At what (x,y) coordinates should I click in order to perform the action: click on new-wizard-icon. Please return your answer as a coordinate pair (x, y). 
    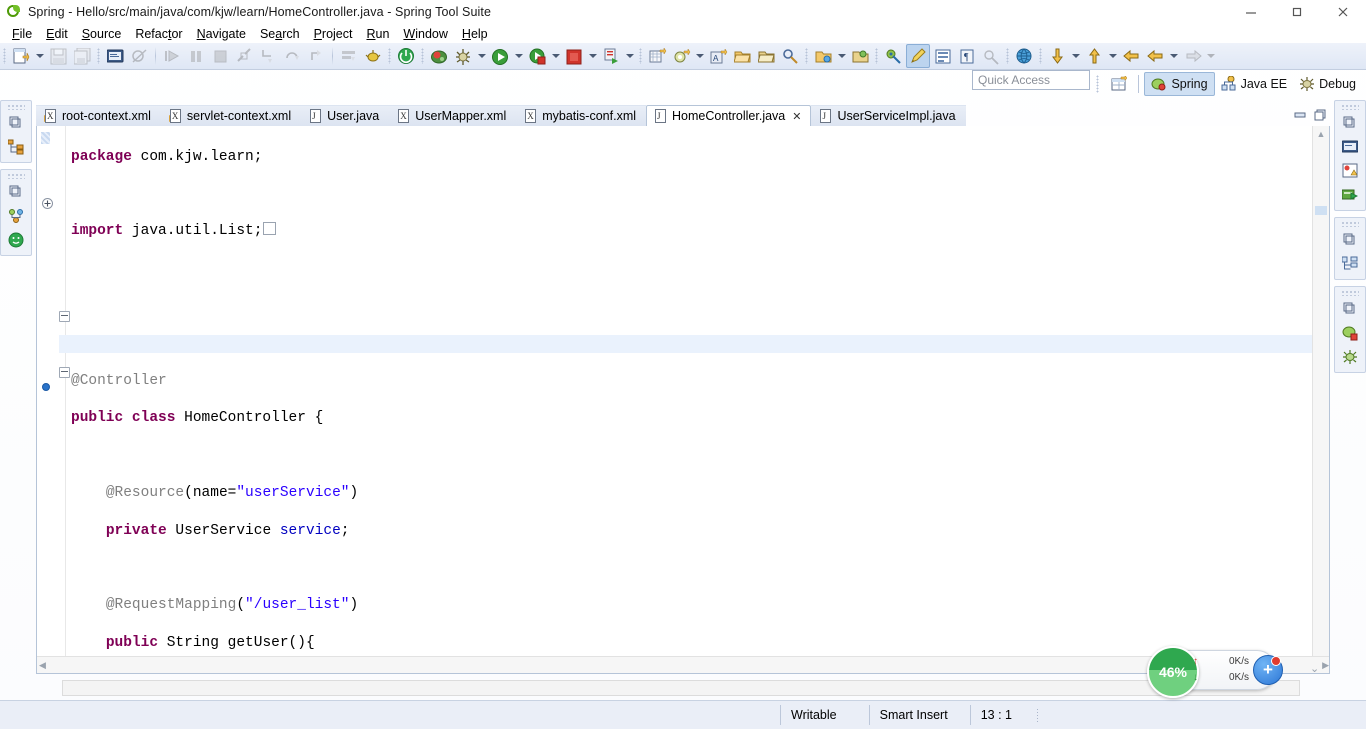
    Looking at the image, I should click on (21, 56).